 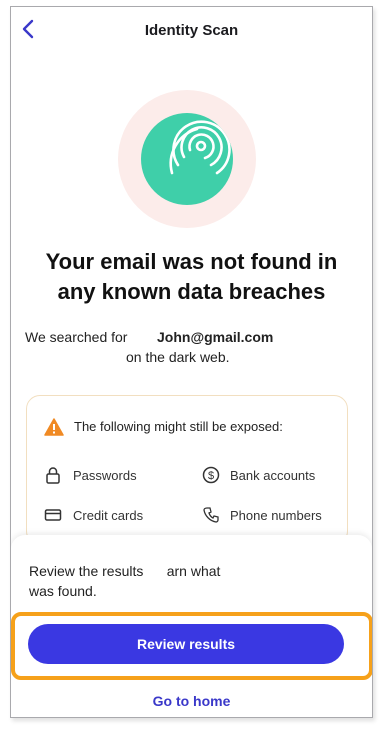 What do you see at coordinates (215, 337) in the screenshot?
I see `searched-email: John@gmail.com` at bounding box center [215, 337].